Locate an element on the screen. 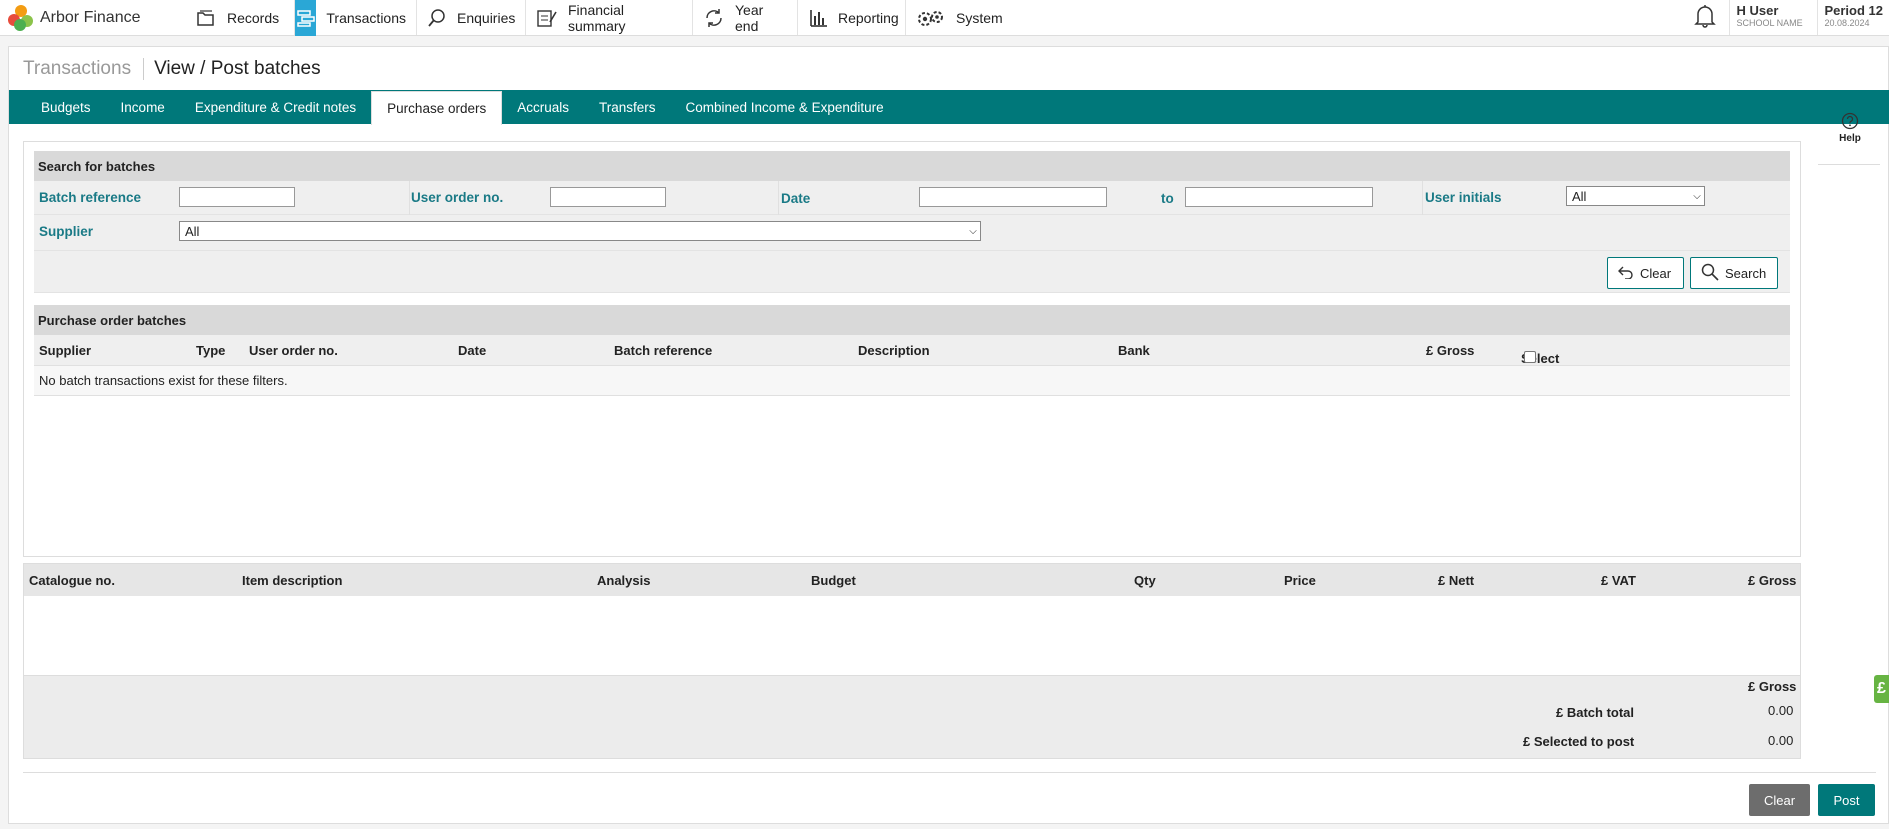 This screenshot has height=829, width=1889. col-user-order: User order no. is located at coordinates (293, 350).